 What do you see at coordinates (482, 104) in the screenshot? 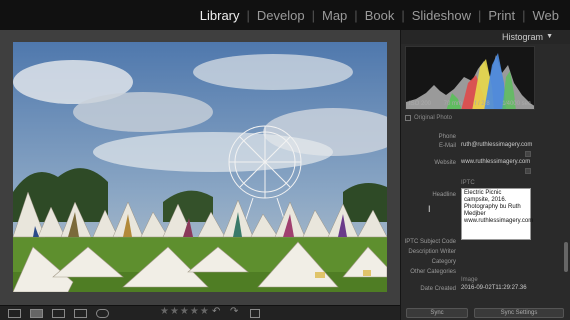
I see `aperture-value: f / 2.8` at bounding box center [482, 104].